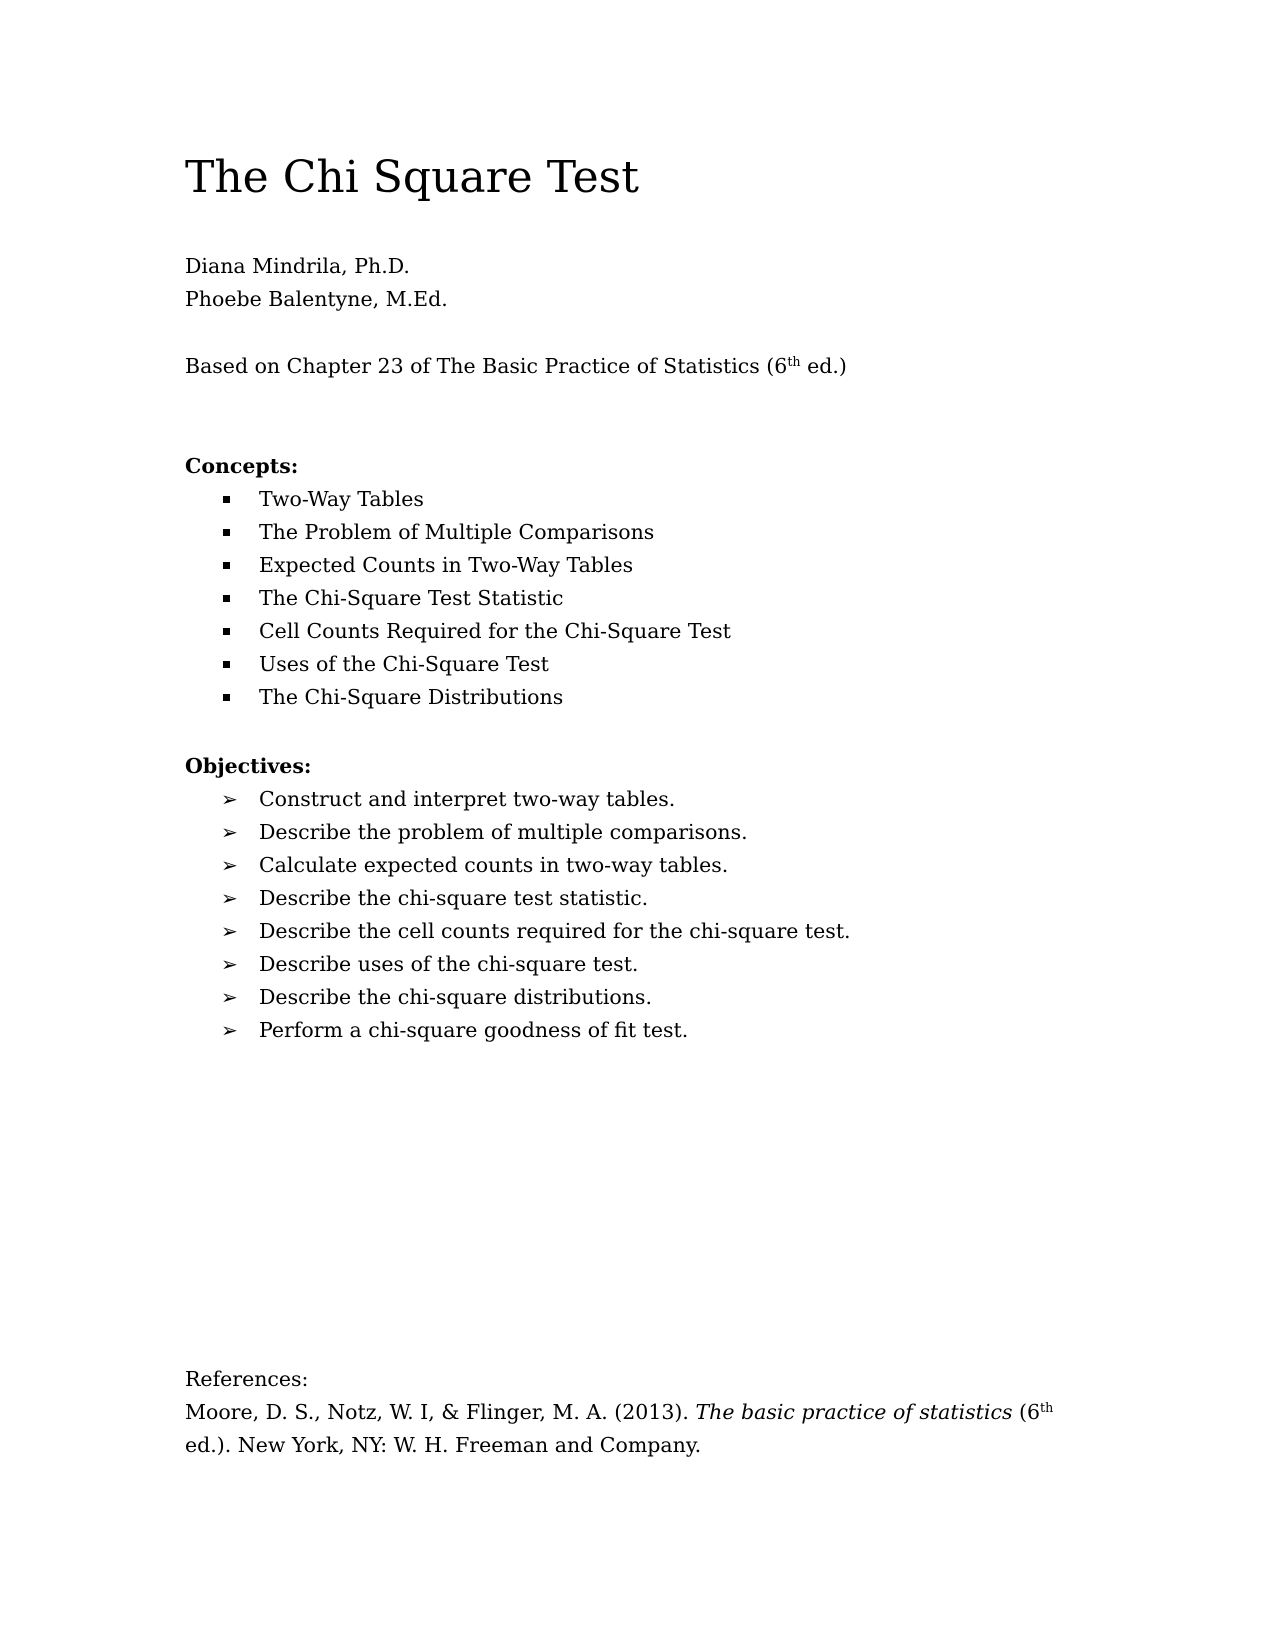  Describe the element at coordinates (411, 697) in the screenshot. I see `concept-item-text: The Chi-Square Distributions` at that location.